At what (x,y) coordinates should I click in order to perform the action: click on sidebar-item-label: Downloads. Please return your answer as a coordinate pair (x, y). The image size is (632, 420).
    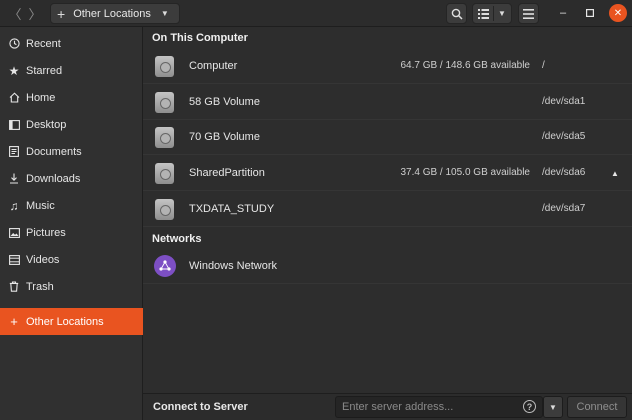
    Looking at the image, I should click on (53, 178).